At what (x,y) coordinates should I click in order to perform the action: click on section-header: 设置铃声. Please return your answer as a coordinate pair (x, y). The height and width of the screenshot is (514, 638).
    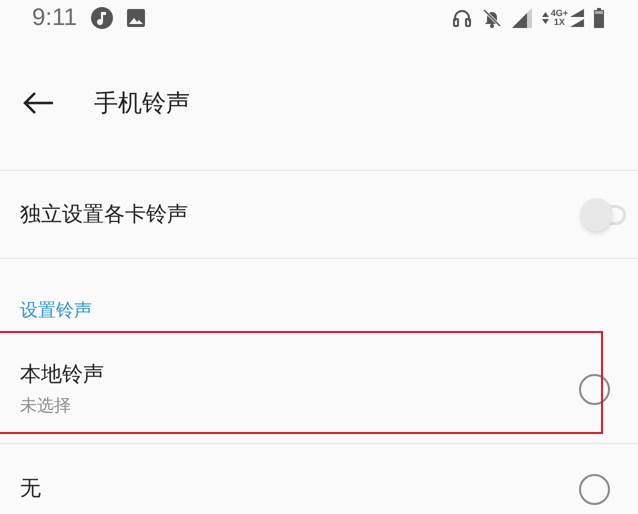
    Looking at the image, I should click on (56, 311).